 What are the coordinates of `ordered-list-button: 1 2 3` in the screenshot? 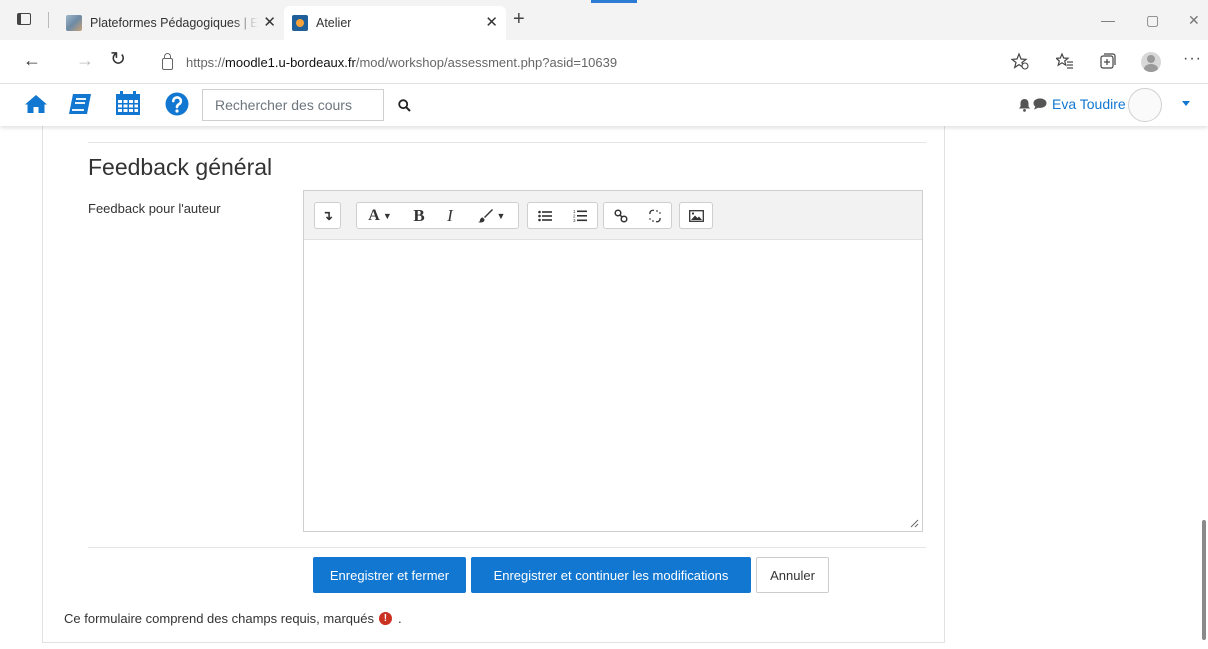 It's located at (579, 215).